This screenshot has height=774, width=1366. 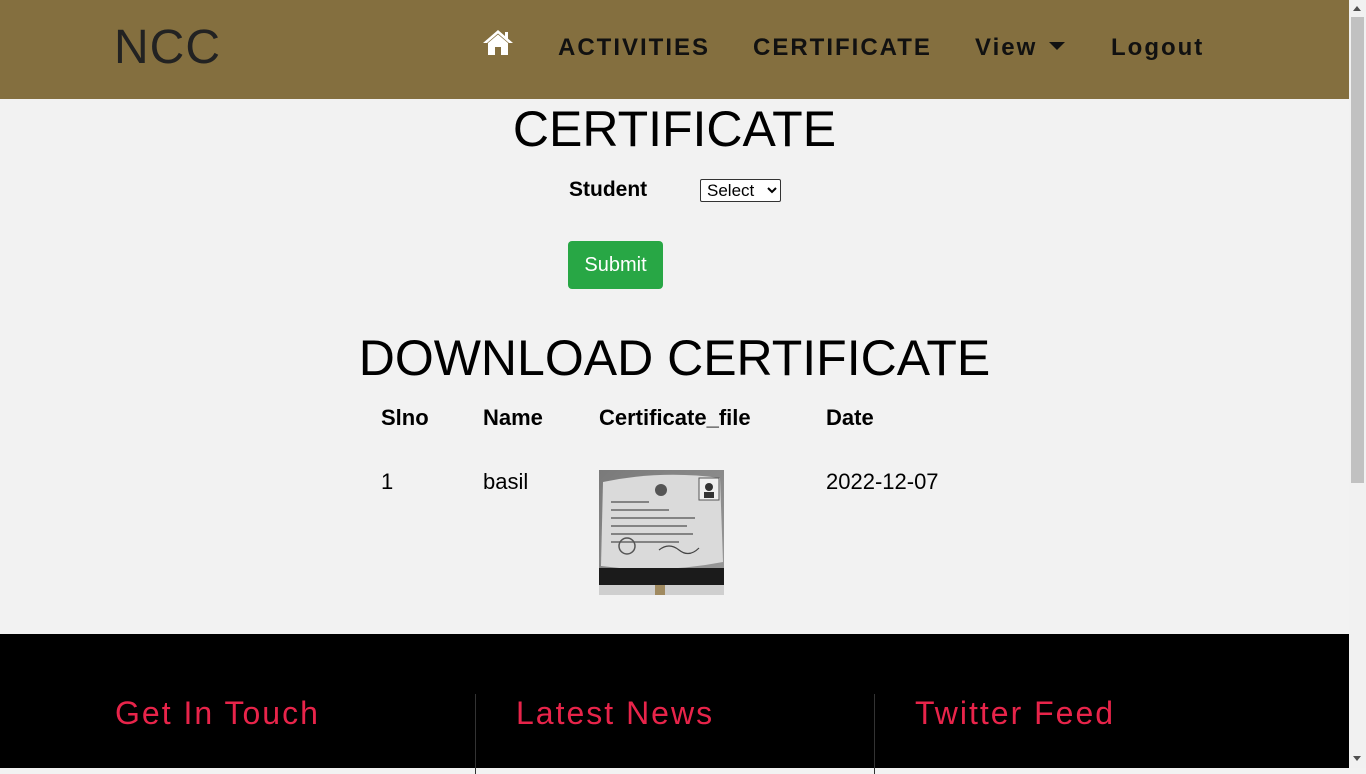 What do you see at coordinates (674, 129) in the screenshot?
I see `page-title: CERTIFICATE` at bounding box center [674, 129].